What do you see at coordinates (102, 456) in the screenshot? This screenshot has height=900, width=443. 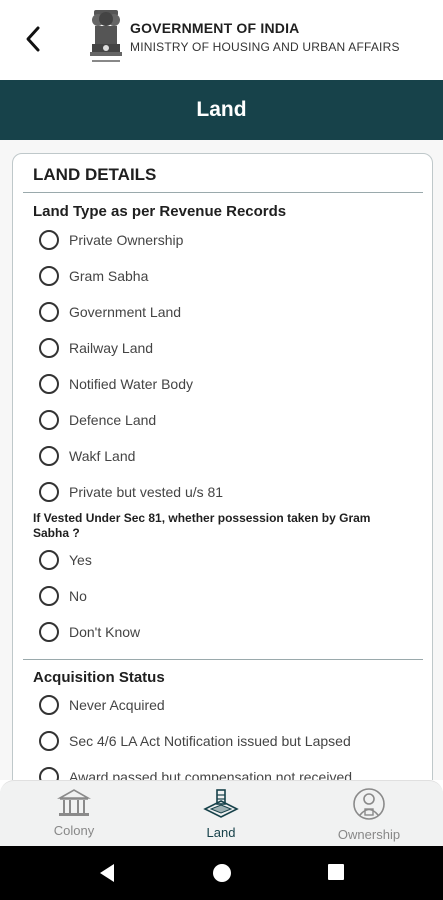 I see `option-label: Wakf Land` at bounding box center [102, 456].